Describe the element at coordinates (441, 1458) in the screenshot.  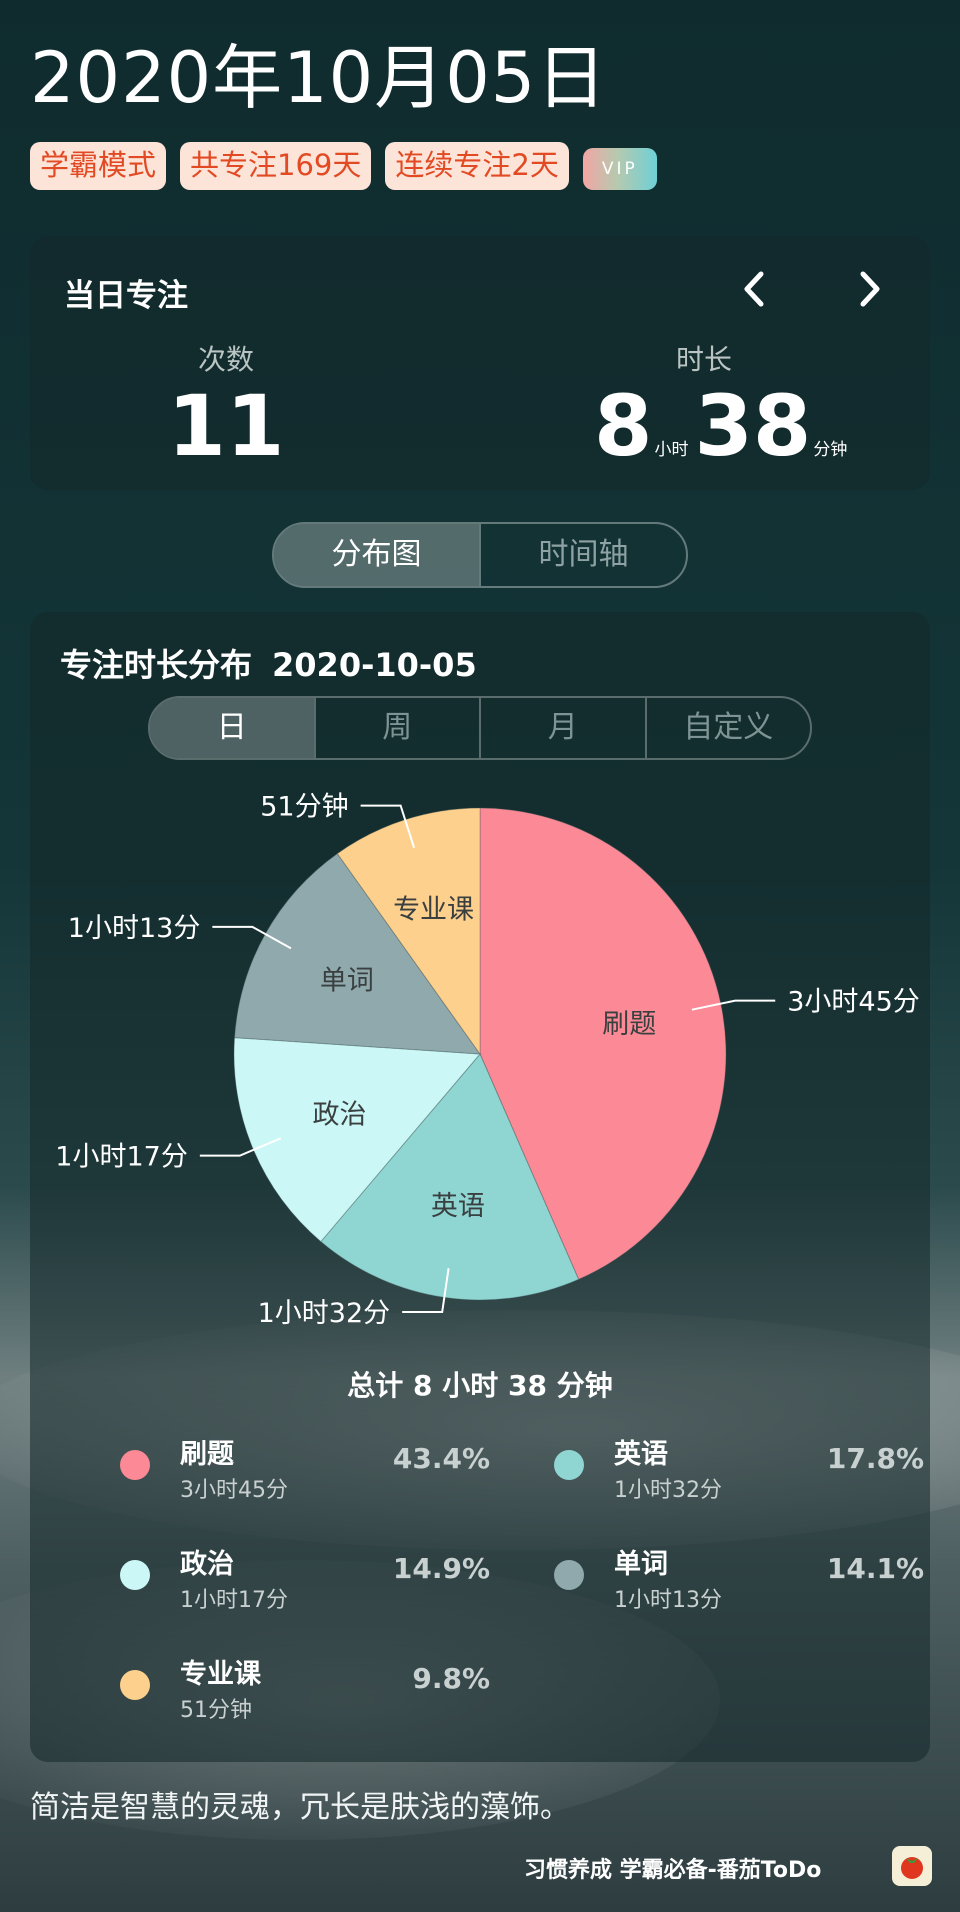
I see `legend-percent: 43.4%` at that location.